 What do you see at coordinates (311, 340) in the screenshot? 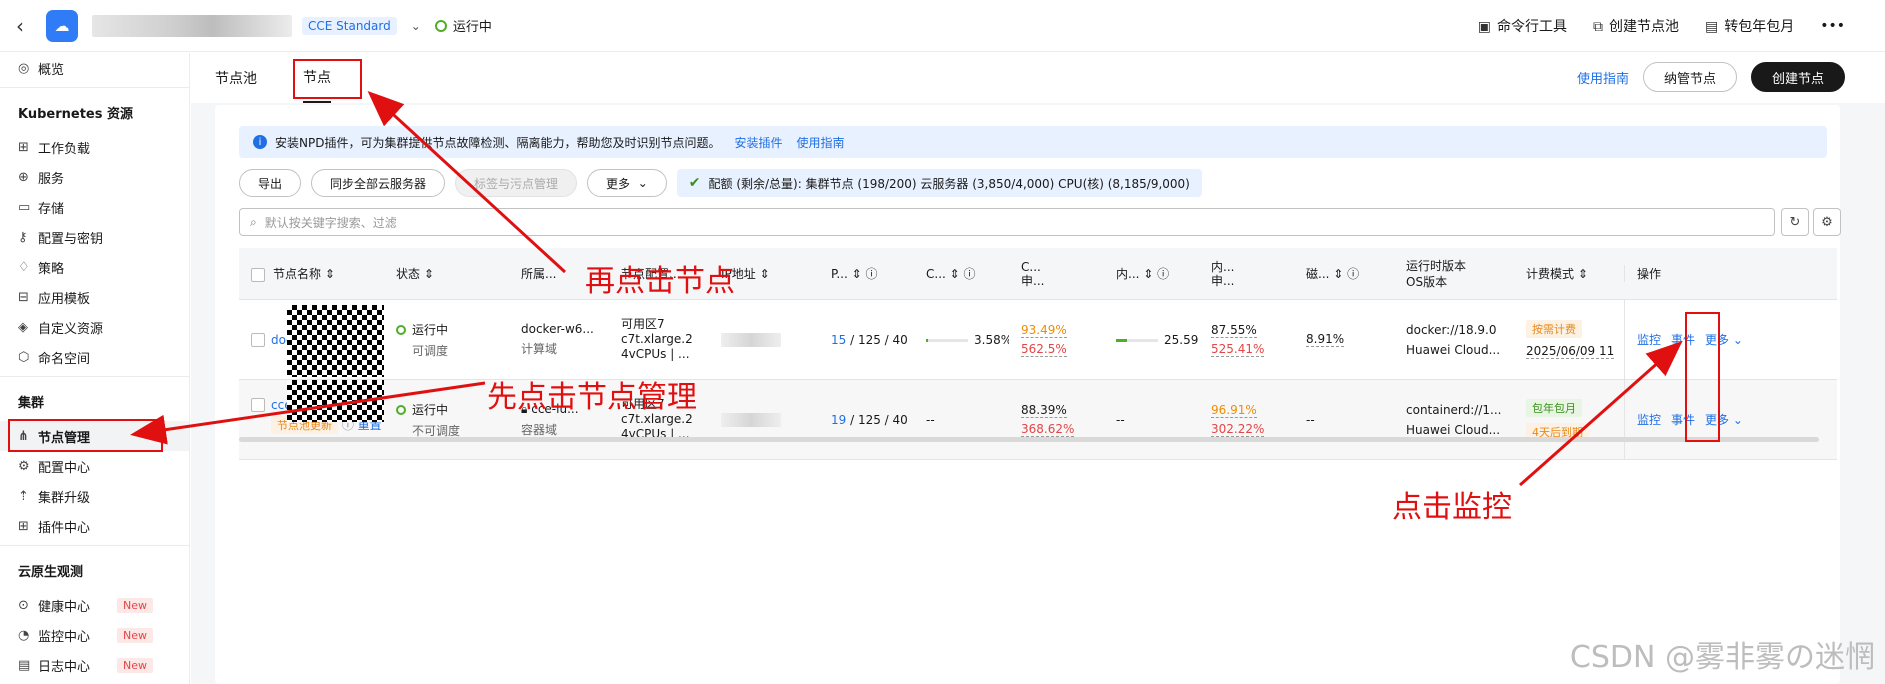
I see `node-name-cell: doc` at bounding box center [311, 340].